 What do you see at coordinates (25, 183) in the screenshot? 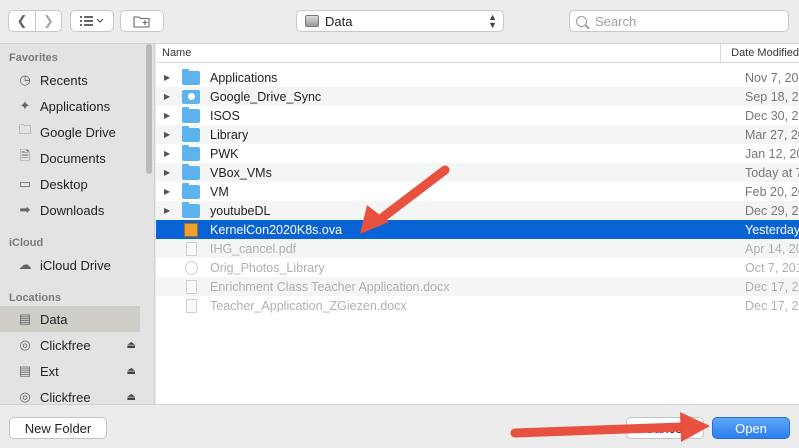
I see `desktop-icon: ▭` at bounding box center [25, 183].